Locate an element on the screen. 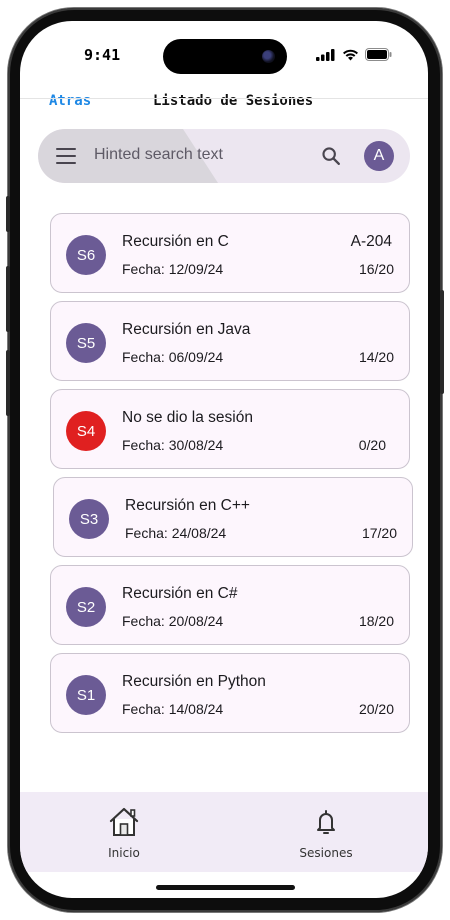 Image resolution: width=450 pixels, height=920 pixels. nav-item-sesiones: Sesiones is located at coordinates (326, 833).